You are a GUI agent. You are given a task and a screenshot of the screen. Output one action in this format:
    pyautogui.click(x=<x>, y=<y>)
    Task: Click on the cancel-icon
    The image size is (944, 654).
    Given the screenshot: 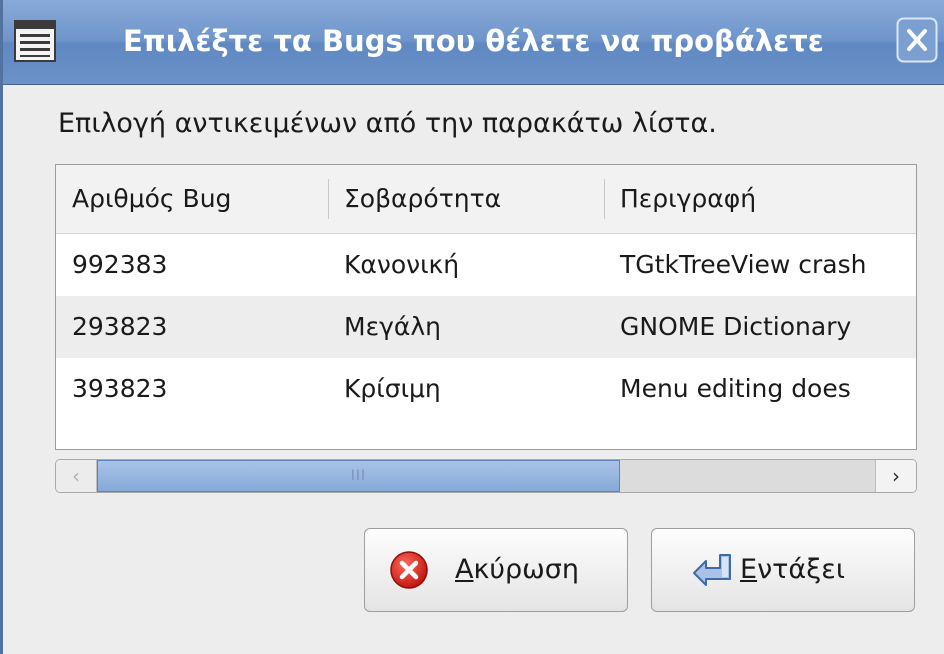 What is the action you would take?
    pyautogui.click(x=409, y=570)
    